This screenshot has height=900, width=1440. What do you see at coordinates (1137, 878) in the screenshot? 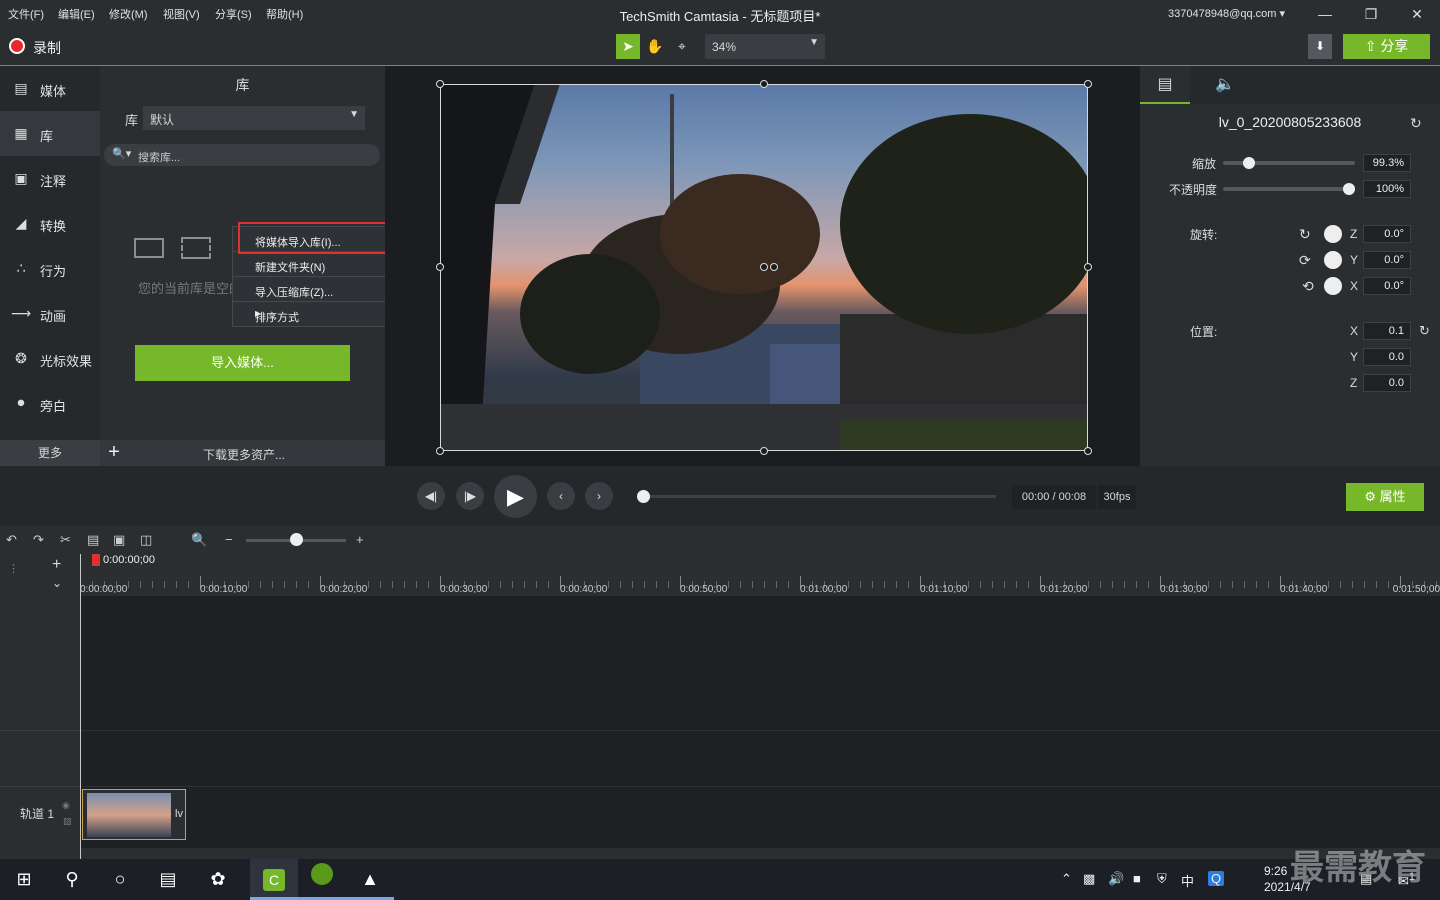
I see `nvidia-icon: ■` at bounding box center [1137, 878].